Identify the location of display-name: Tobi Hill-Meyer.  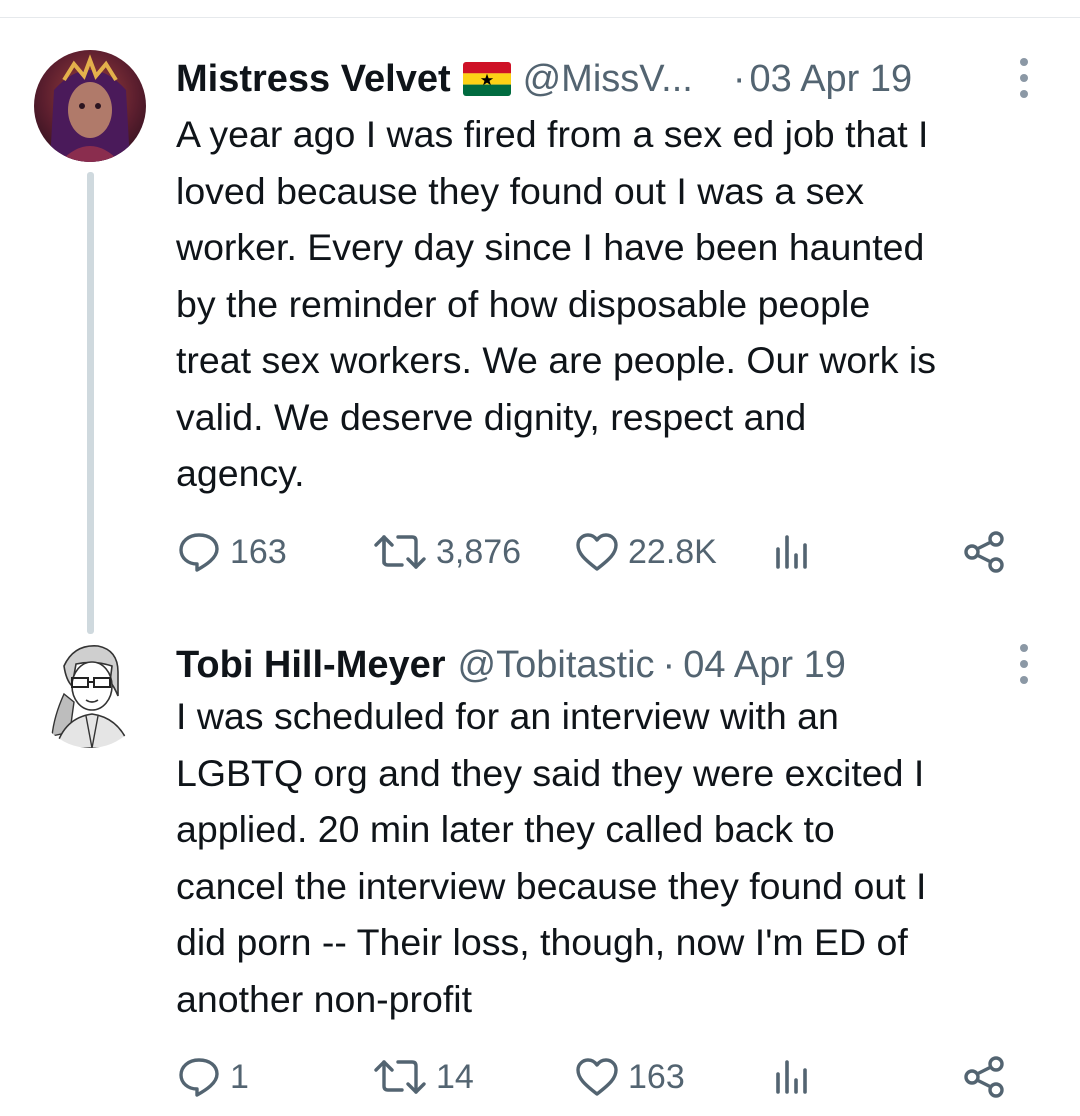
(311, 665).